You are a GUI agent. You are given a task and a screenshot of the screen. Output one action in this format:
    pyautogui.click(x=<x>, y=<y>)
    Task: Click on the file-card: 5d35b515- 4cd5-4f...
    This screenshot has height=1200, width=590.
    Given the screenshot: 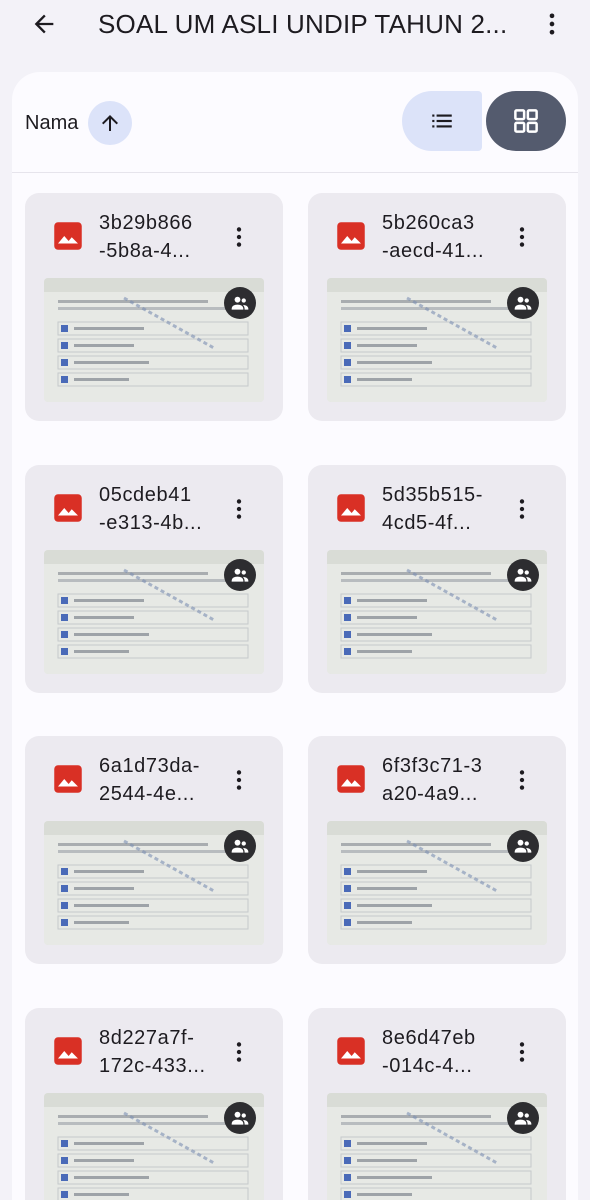 What is the action you would take?
    pyautogui.click(x=437, y=579)
    